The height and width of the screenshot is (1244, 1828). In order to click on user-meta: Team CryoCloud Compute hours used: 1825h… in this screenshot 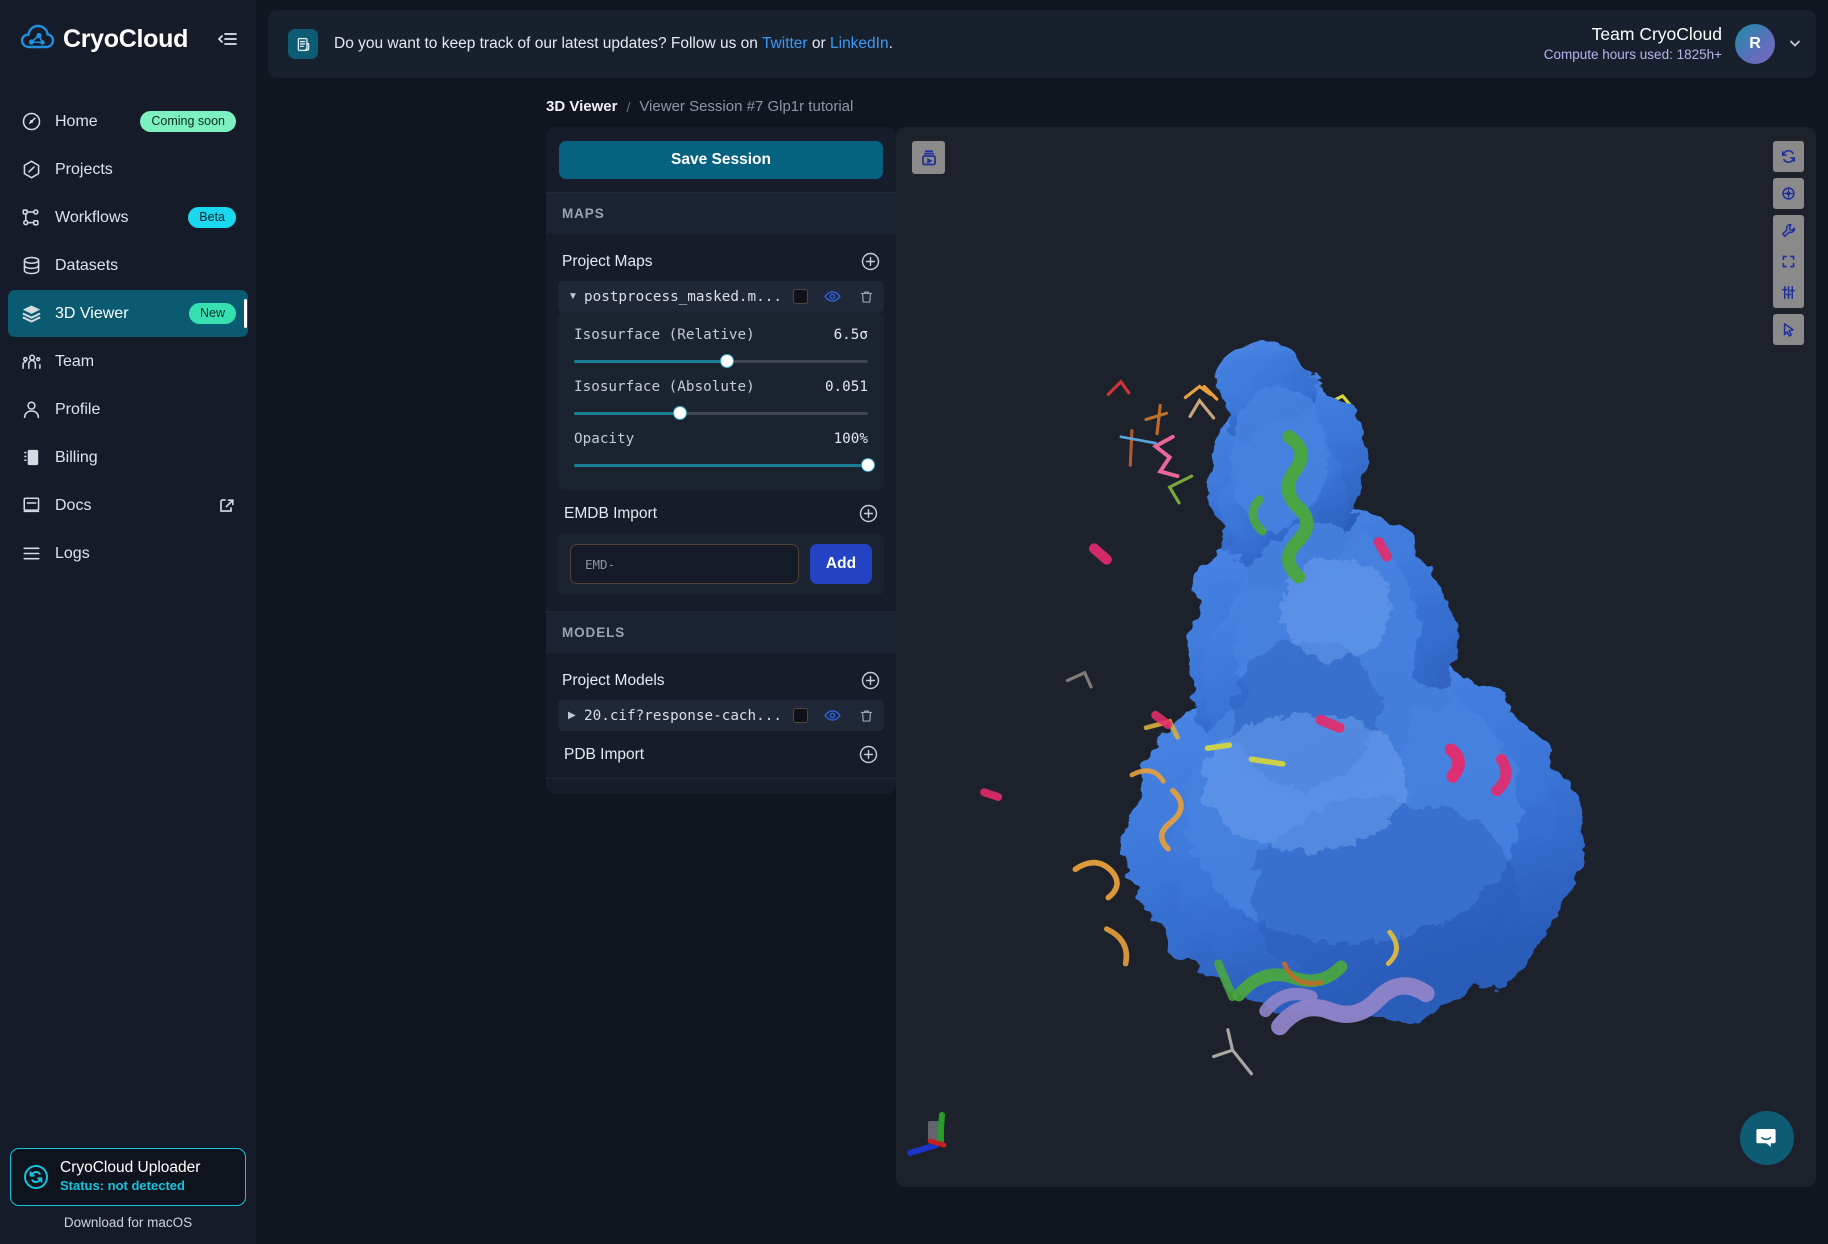, I will do `click(1633, 43)`.